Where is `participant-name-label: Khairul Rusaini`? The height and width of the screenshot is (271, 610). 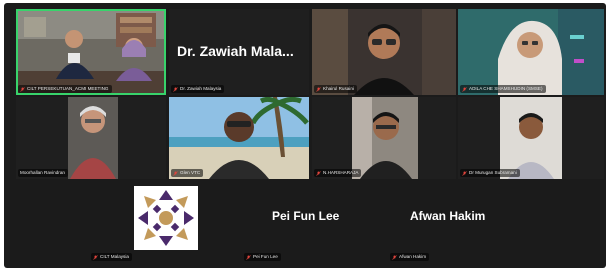
participant-name-label: Khairul Rusaini is located at coordinates (335, 89).